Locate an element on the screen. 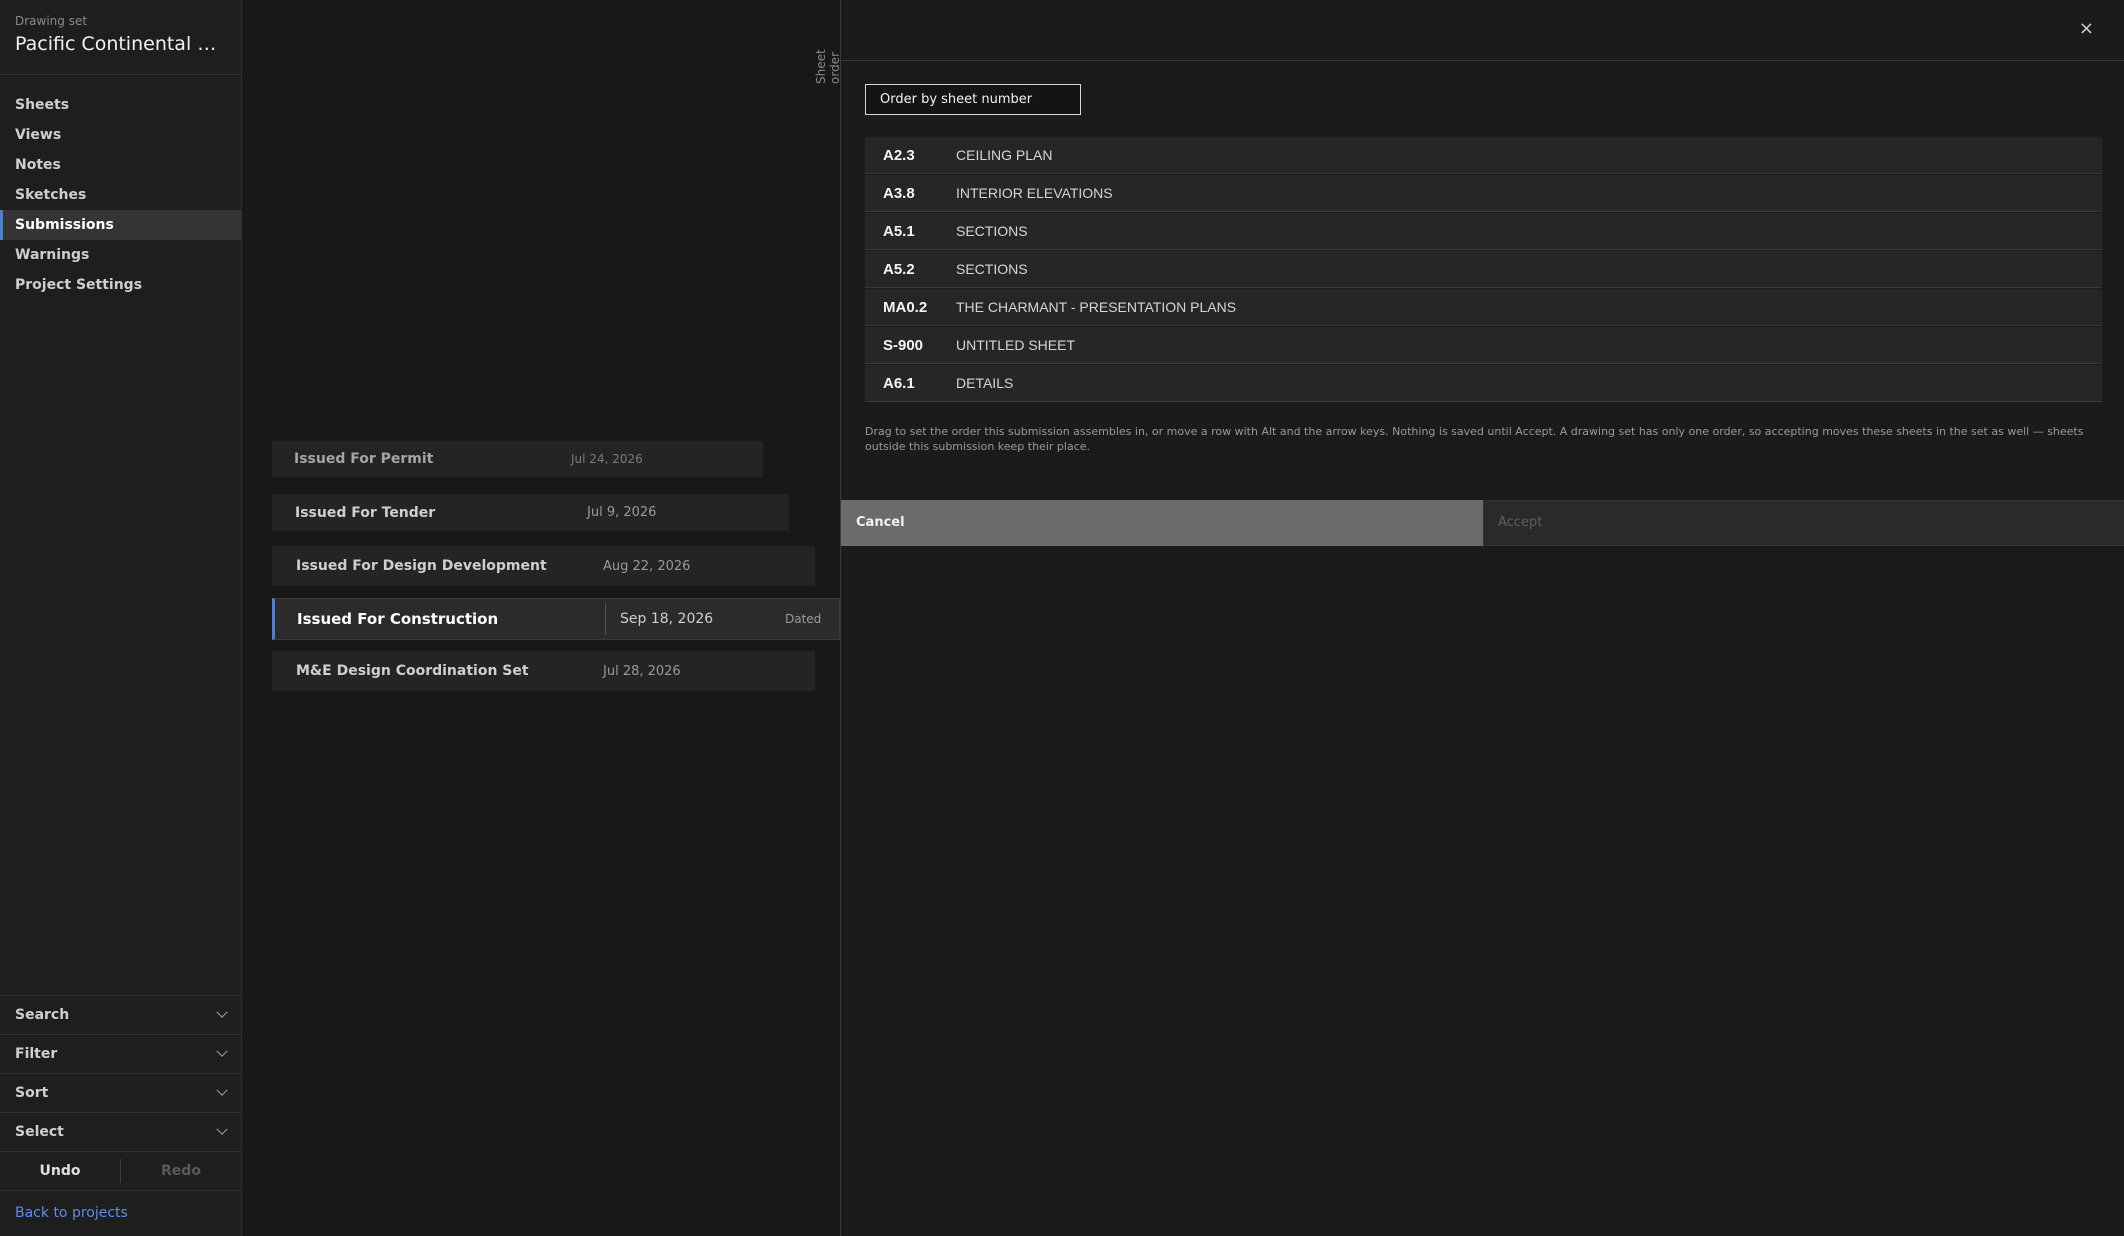  submission-date: Jul 24, 2026 is located at coordinates (607, 459).